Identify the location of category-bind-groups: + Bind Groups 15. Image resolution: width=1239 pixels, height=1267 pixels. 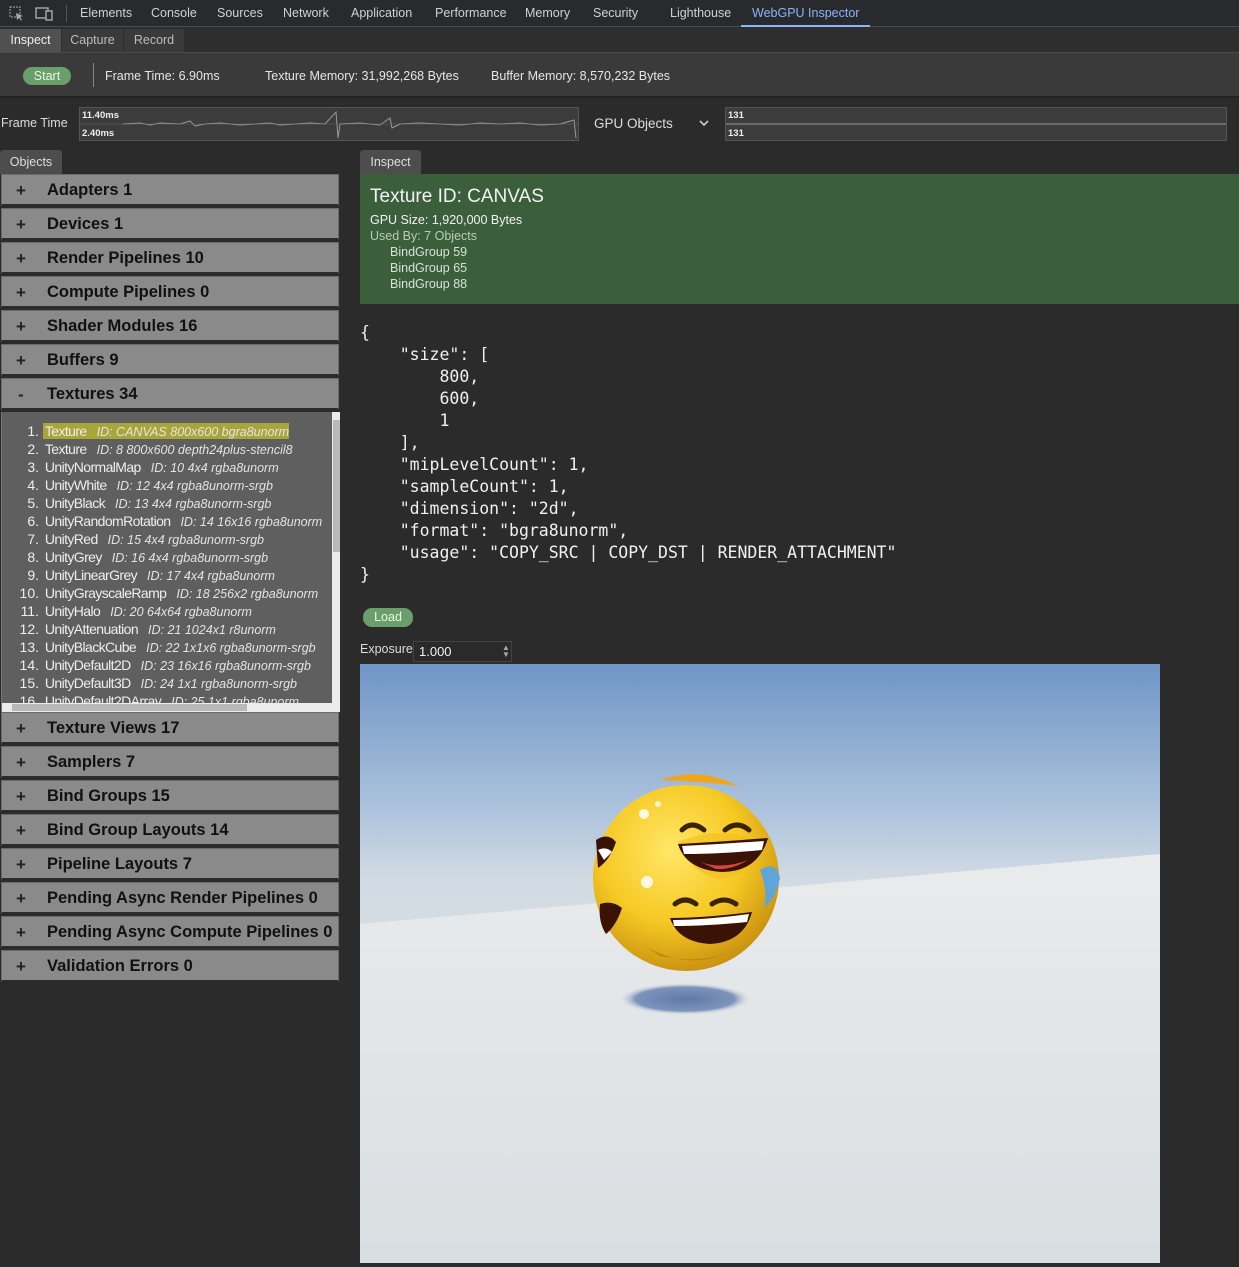
(170, 796).